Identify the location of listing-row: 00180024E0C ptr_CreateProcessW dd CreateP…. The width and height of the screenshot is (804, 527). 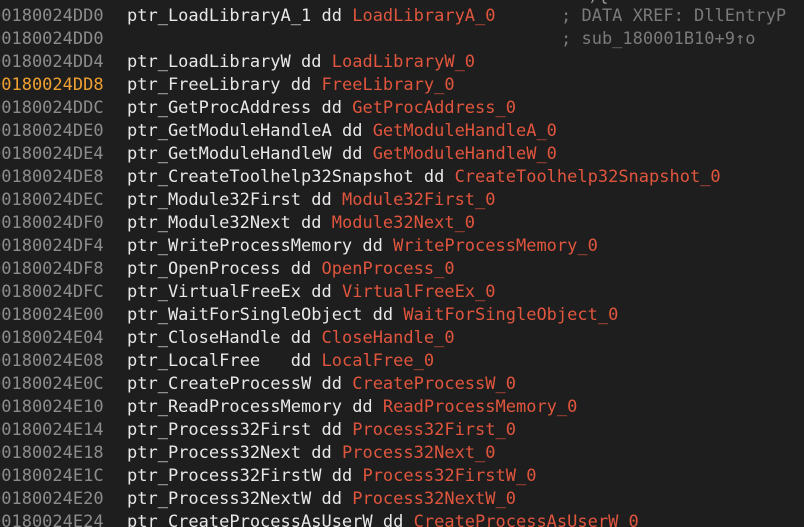
(258, 384).